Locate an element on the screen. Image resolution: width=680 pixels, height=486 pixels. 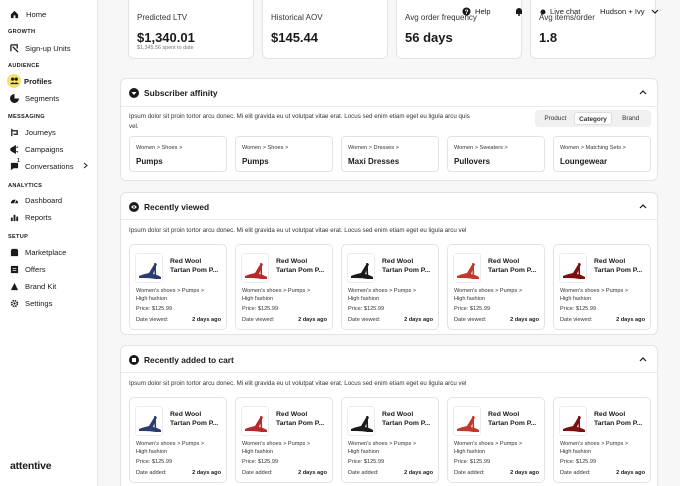
sidebar-item-label: Conversations is located at coordinates (49, 166).